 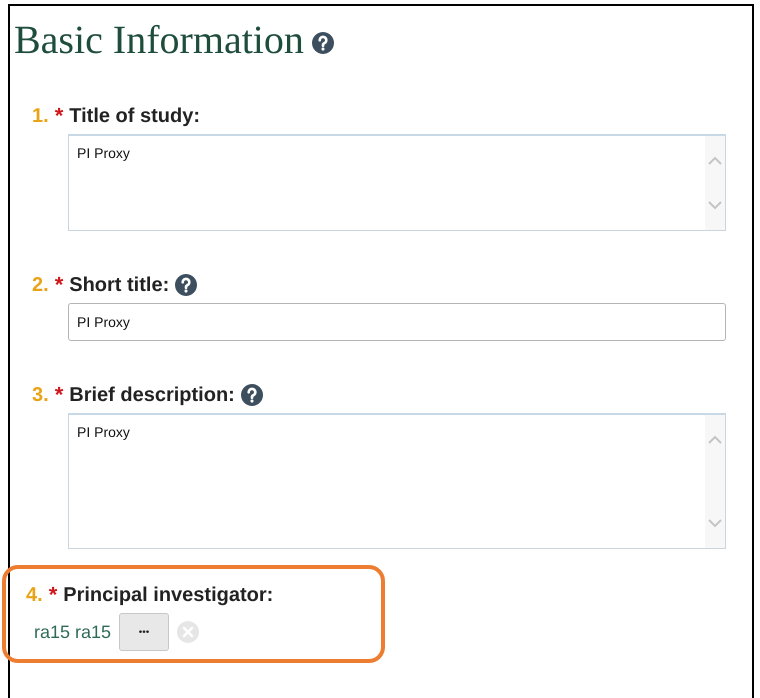 What do you see at coordinates (168, 595) in the screenshot?
I see `question-label: Principal investigator:` at bounding box center [168, 595].